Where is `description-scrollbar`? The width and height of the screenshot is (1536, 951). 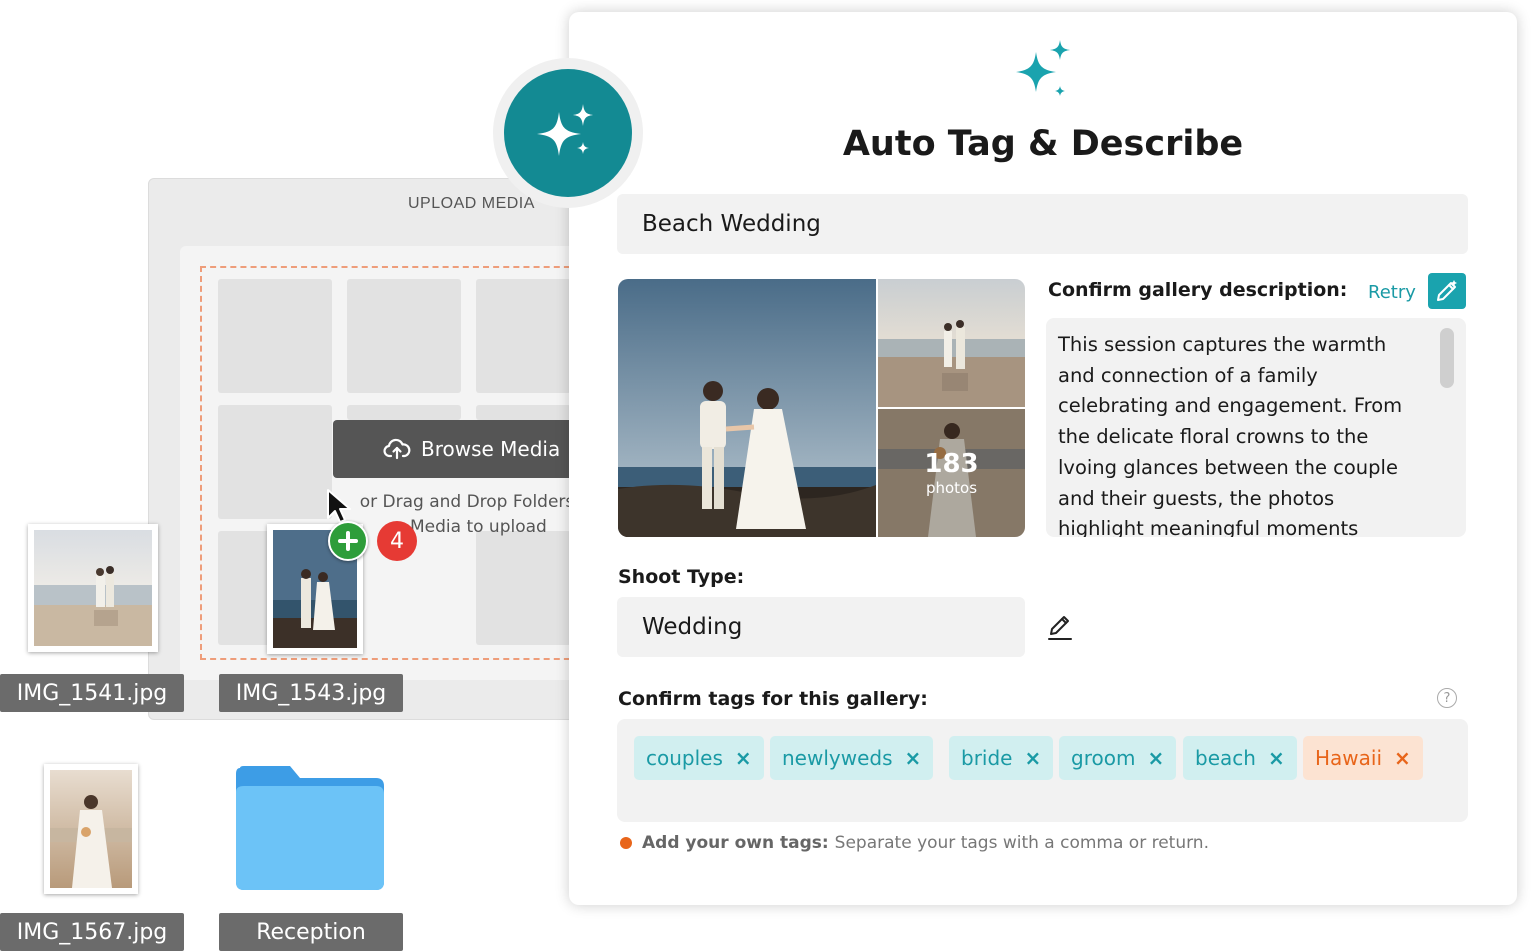 description-scrollbar is located at coordinates (1447, 358).